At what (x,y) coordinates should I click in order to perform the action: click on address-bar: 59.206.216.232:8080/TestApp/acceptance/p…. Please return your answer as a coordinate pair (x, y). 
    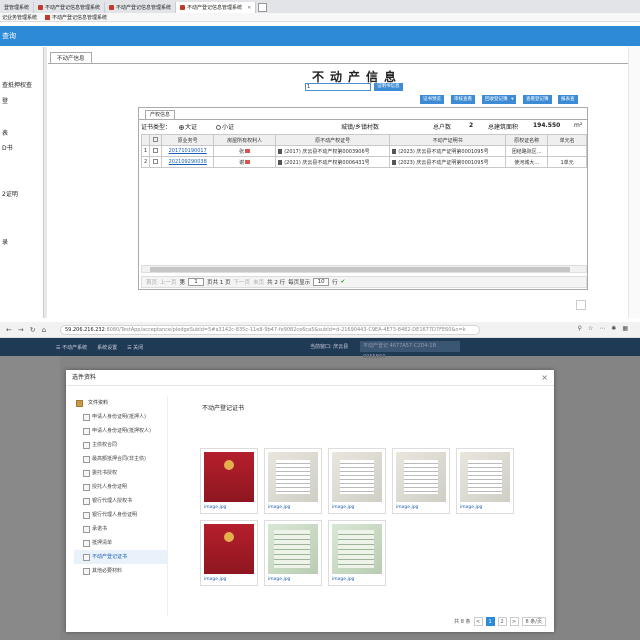
    Looking at the image, I should click on (270, 330).